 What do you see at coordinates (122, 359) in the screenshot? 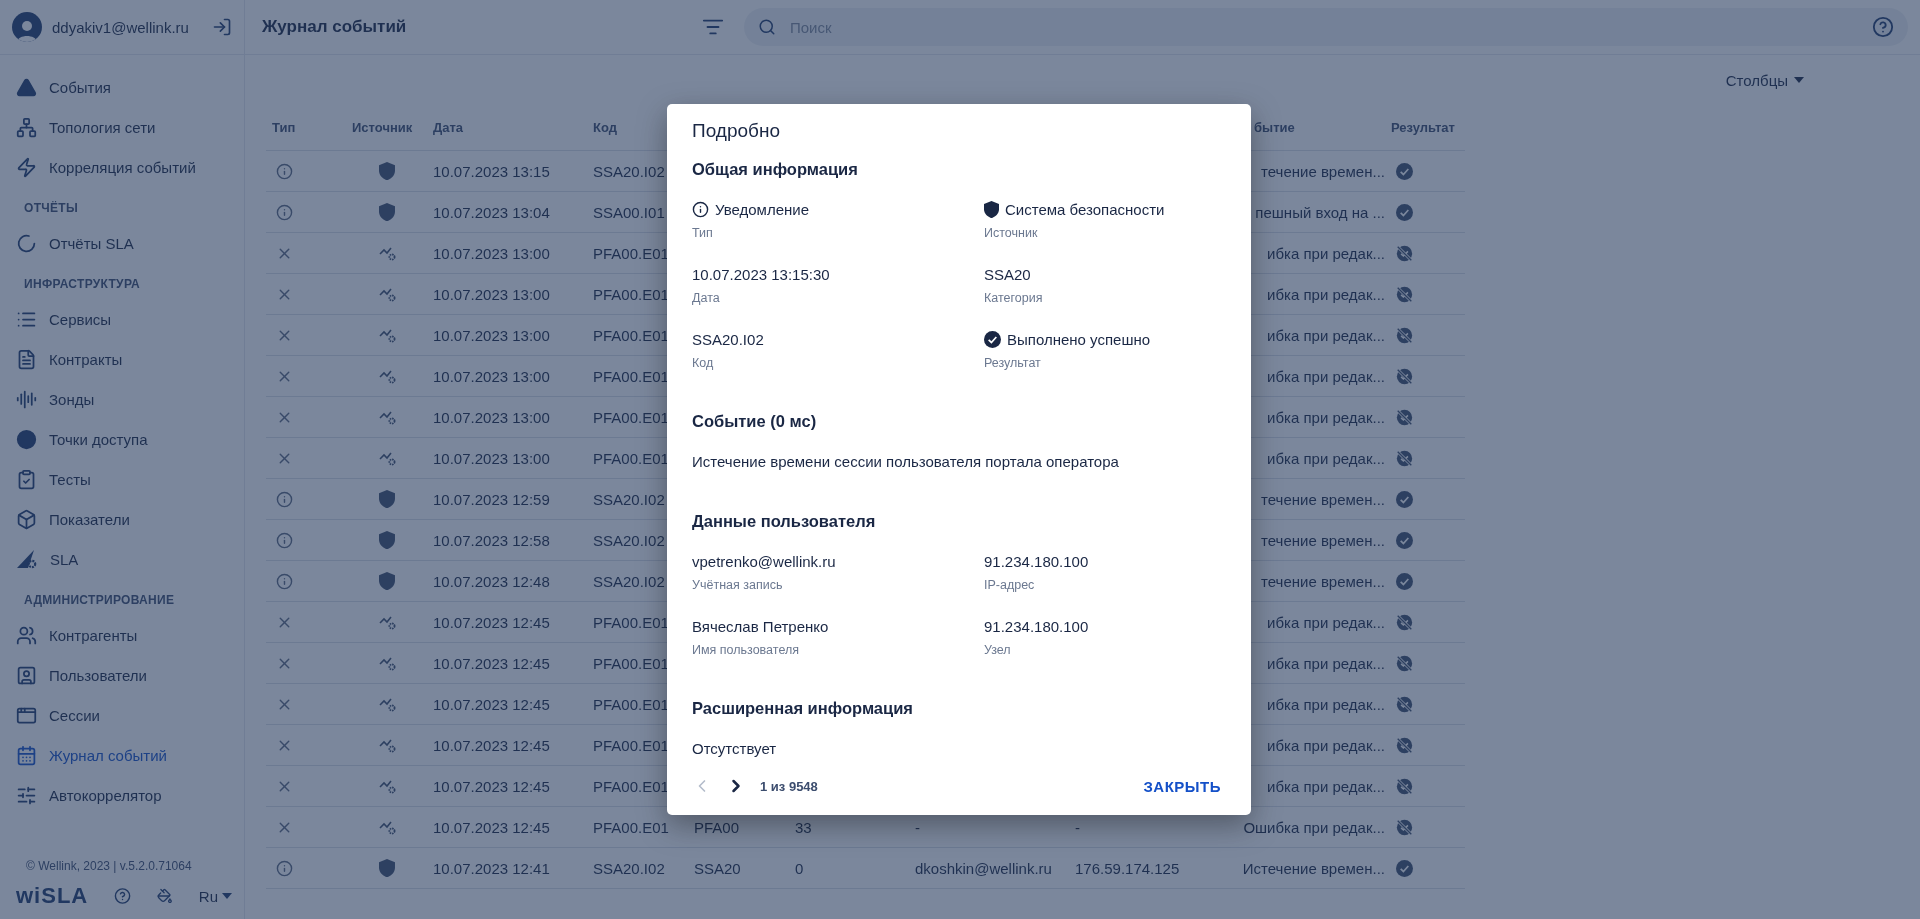
I see `nav-item: Контракты` at bounding box center [122, 359].